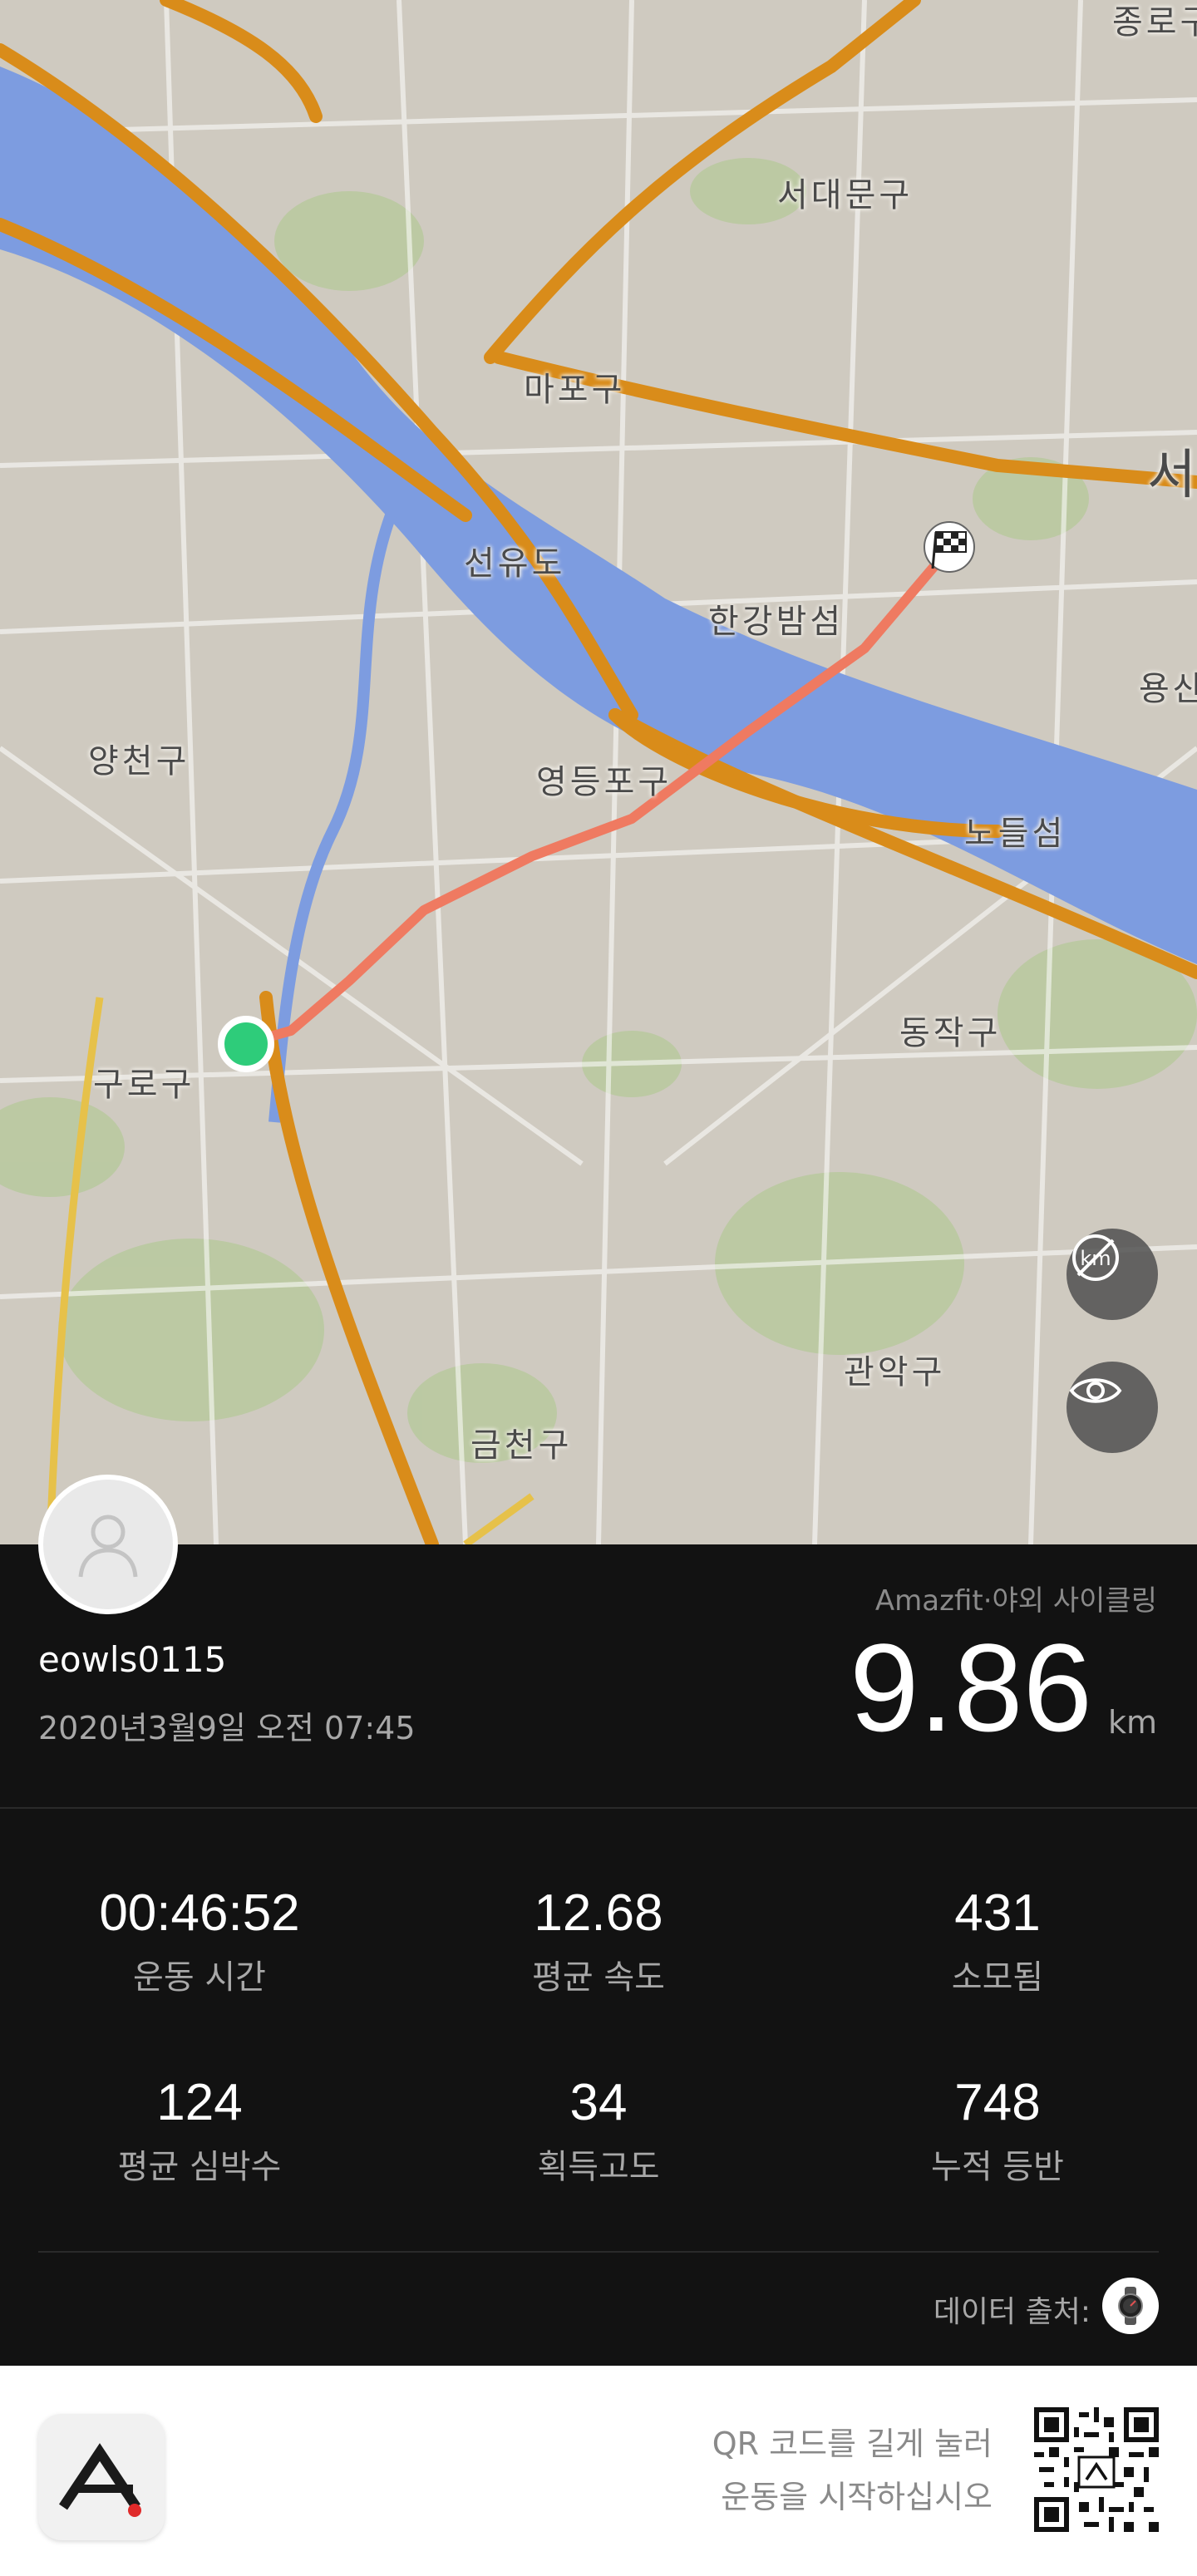 The height and width of the screenshot is (2576, 1197). I want to click on distance-unit: km, so click(1132, 1722).